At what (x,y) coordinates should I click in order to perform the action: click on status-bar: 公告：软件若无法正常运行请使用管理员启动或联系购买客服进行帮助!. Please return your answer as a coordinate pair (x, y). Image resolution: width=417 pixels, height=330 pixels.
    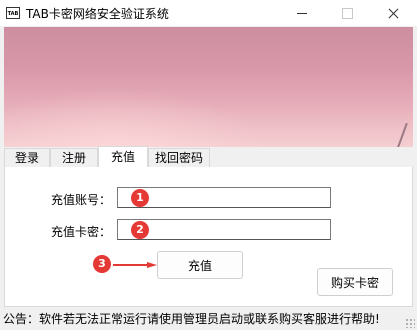
    Looking at the image, I should click on (208, 319).